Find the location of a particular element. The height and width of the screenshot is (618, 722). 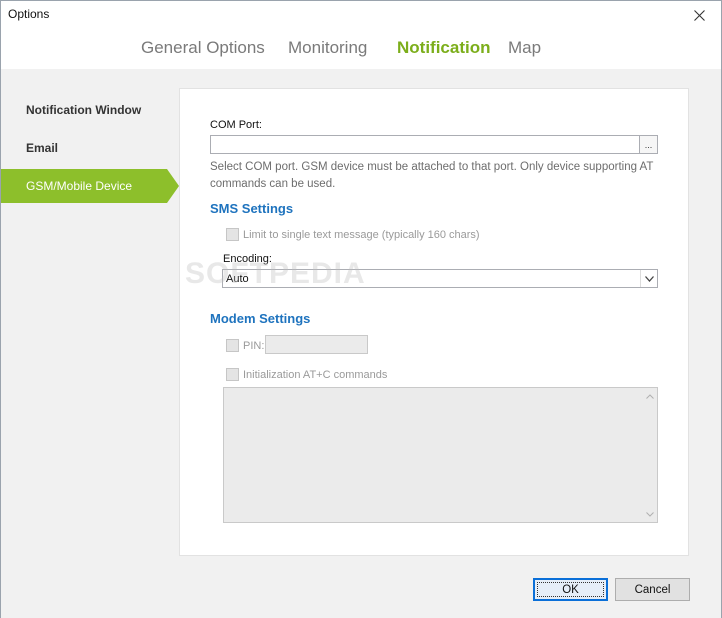

sidebar-item-gsm-mobile-device: GSM/Mobile Device is located at coordinates (90, 186).